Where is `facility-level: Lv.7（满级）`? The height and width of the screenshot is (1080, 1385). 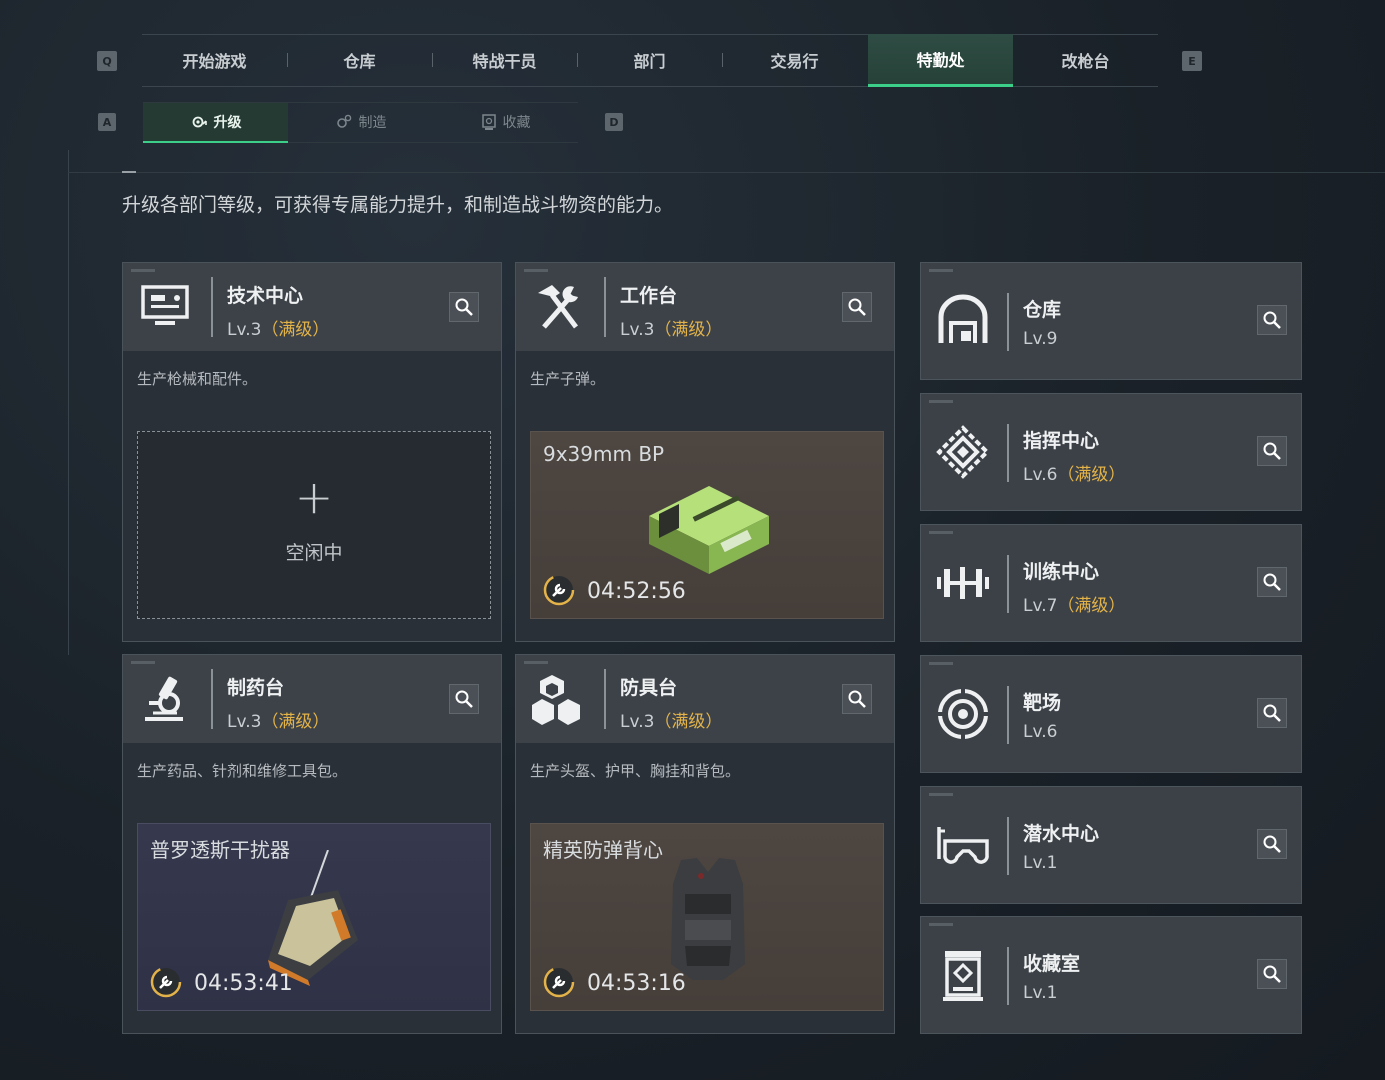 facility-level: Lv.7（满级） is located at coordinates (1074, 603).